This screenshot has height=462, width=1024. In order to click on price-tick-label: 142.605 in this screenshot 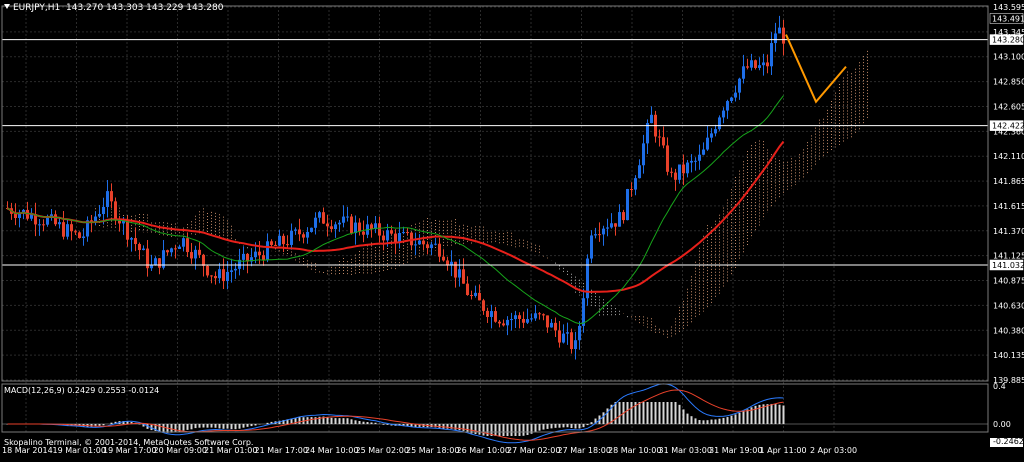, I will do `click(1008, 106)`.